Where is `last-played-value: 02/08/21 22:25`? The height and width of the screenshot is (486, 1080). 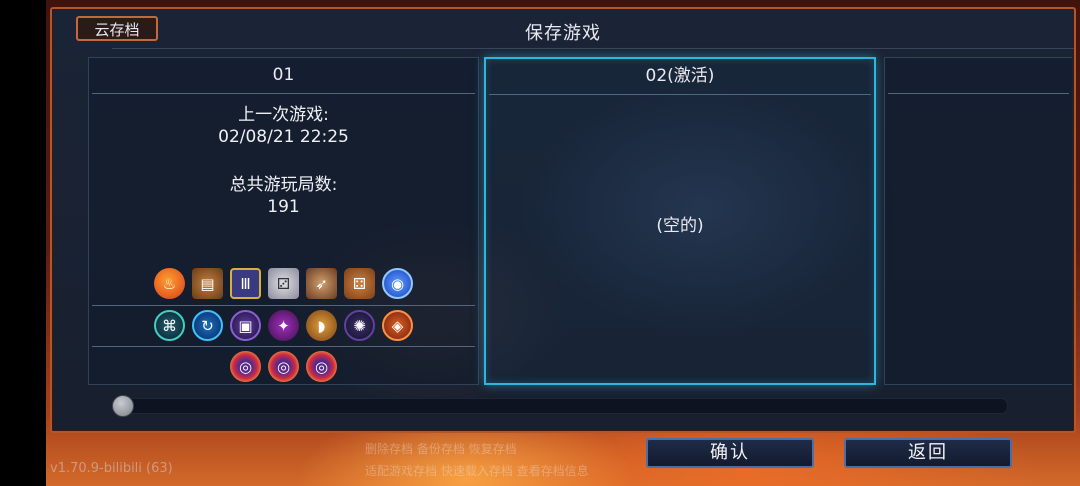
last-played-value: 02/08/21 22:25 is located at coordinates (283, 137).